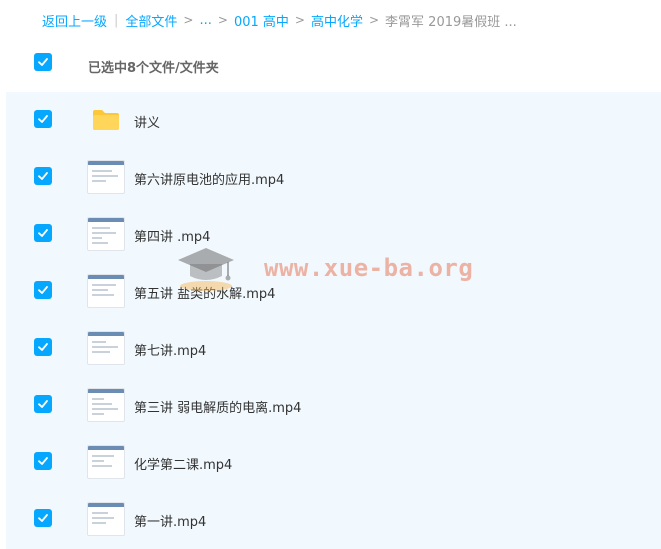  I want to click on breadcrumb-item-chemistry: 高中化学, so click(337, 20).